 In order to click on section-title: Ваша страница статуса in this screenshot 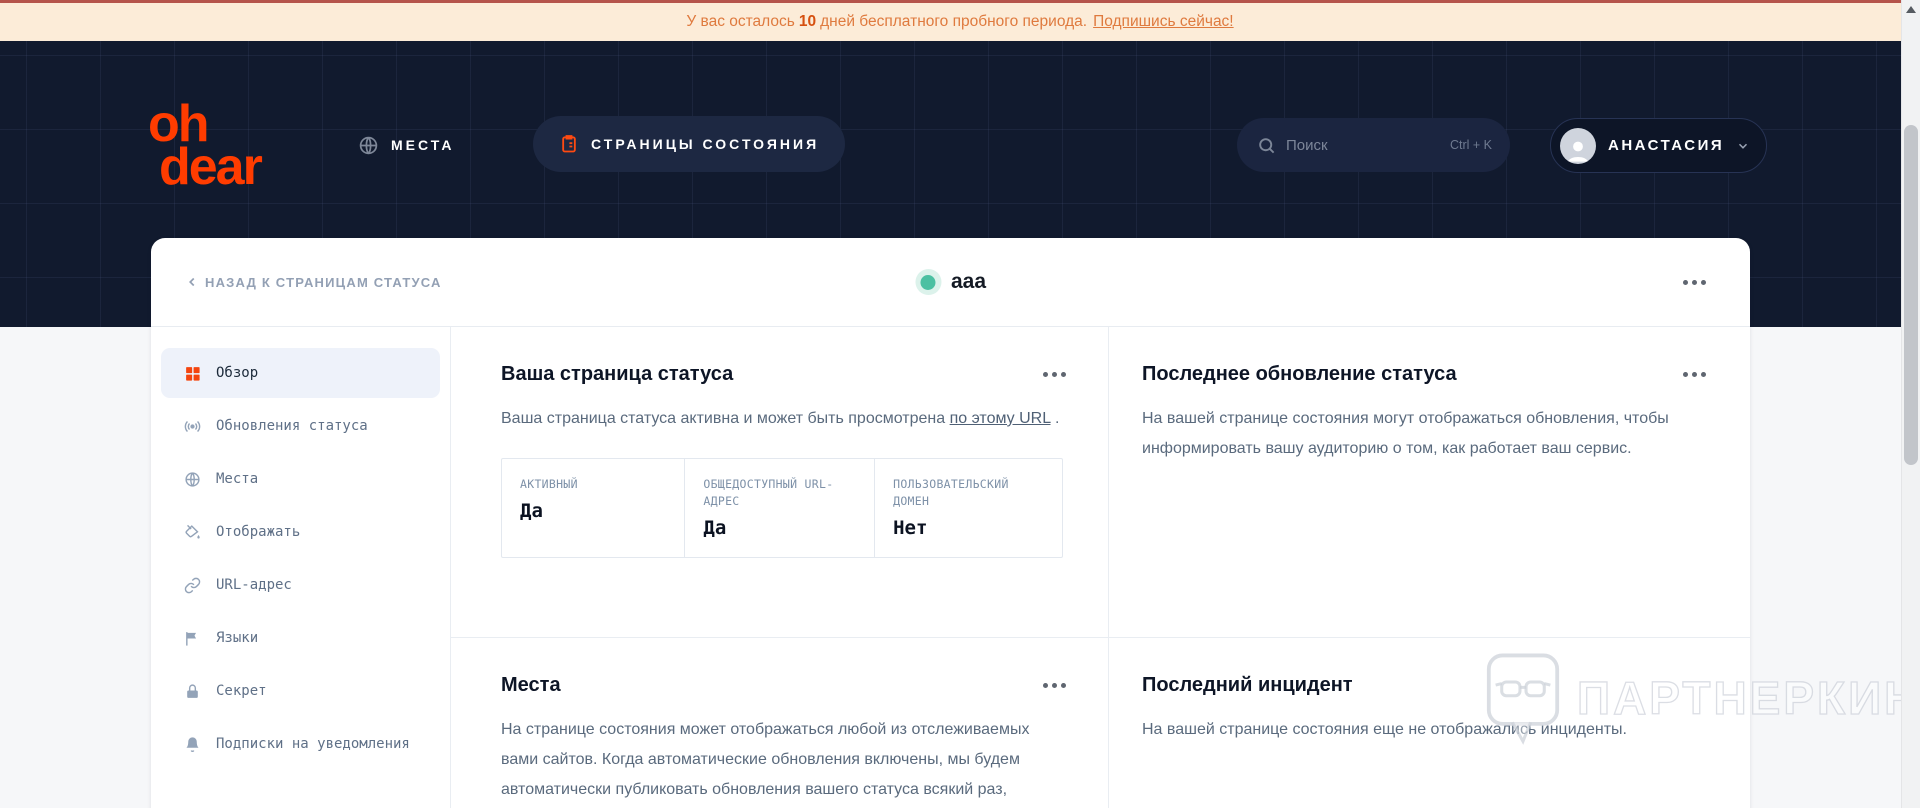, I will do `click(617, 374)`.